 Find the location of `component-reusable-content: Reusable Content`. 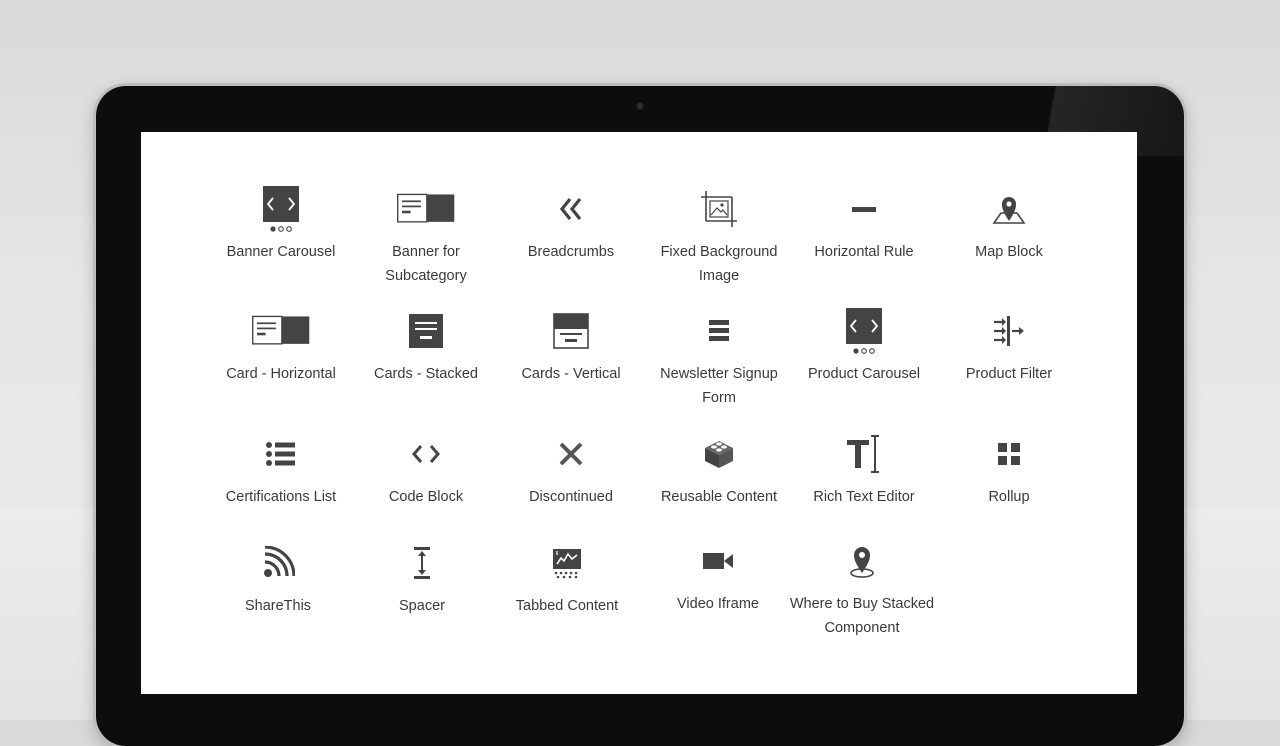

component-reusable-content: Reusable Content is located at coordinates (719, 469).